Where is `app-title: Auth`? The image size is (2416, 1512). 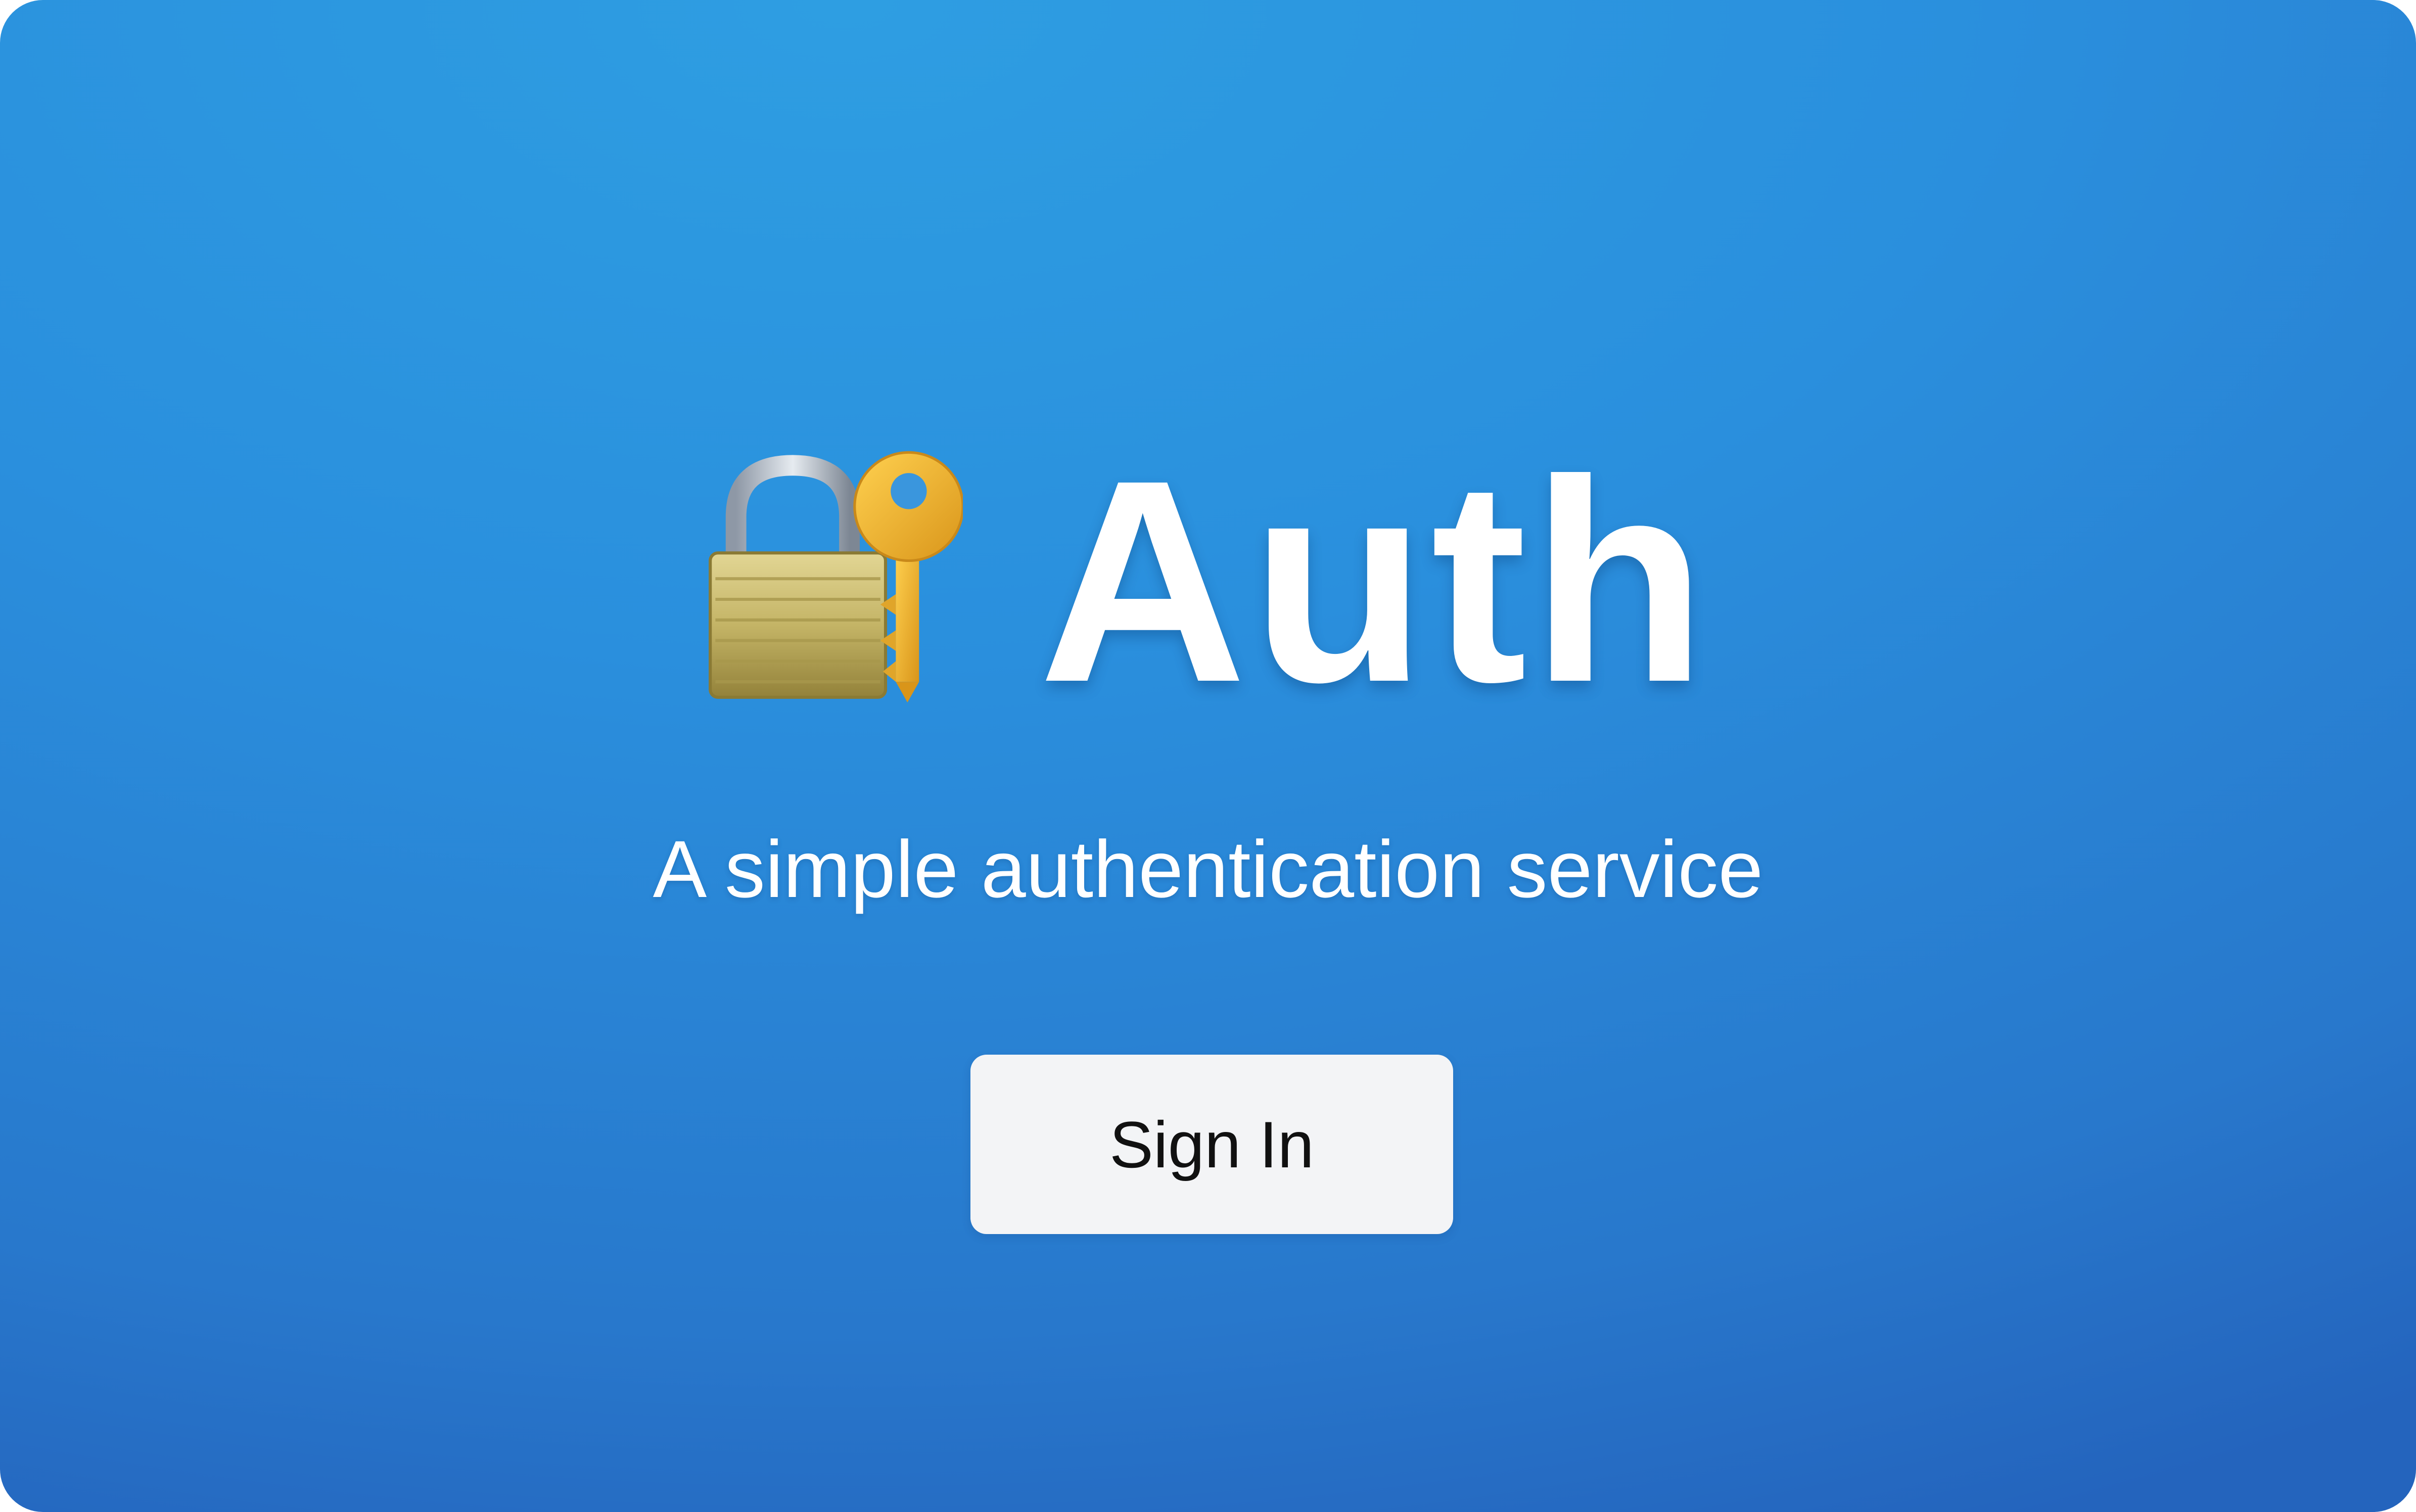 app-title: Auth is located at coordinates (1375, 581).